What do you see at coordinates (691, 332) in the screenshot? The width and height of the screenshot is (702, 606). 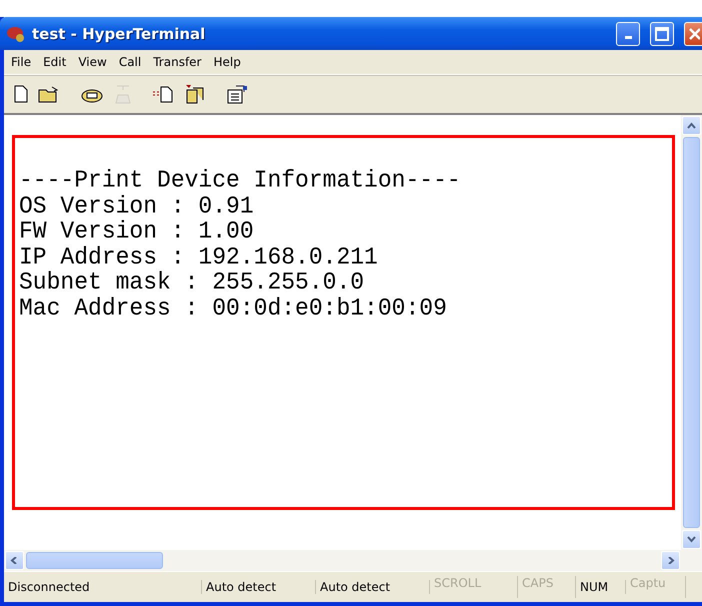 I see `vertical-scrollbar` at bounding box center [691, 332].